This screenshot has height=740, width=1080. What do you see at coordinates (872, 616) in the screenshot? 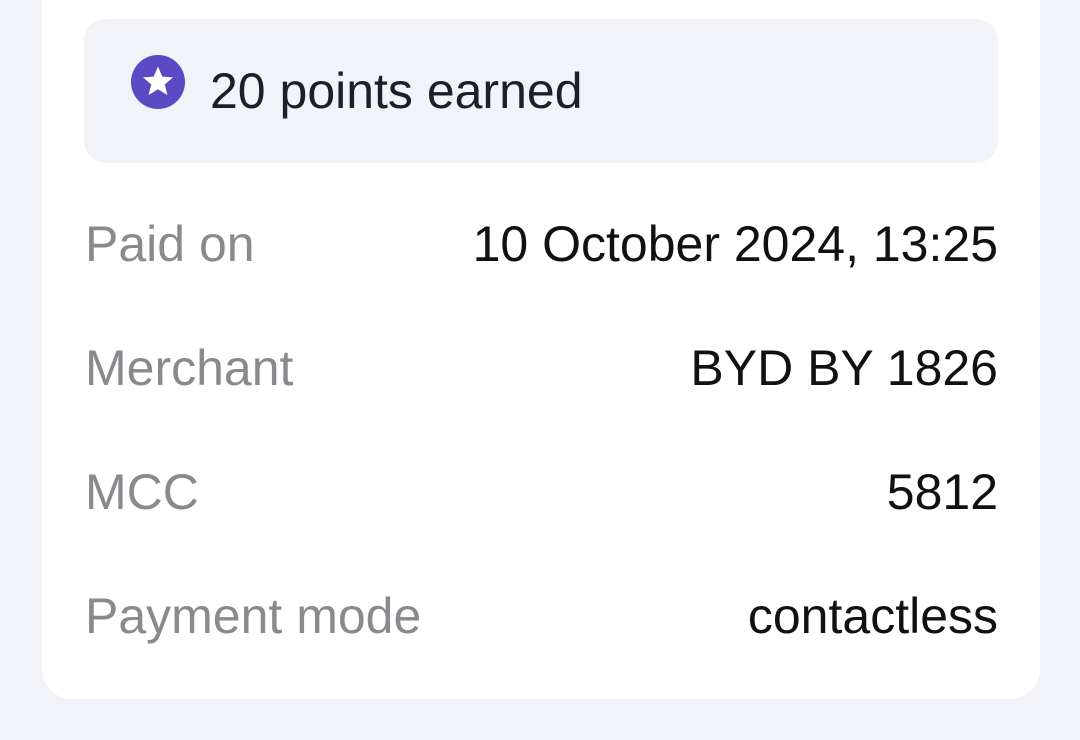
I see `payment-mode-value: contactless` at bounding box center [872, 616].